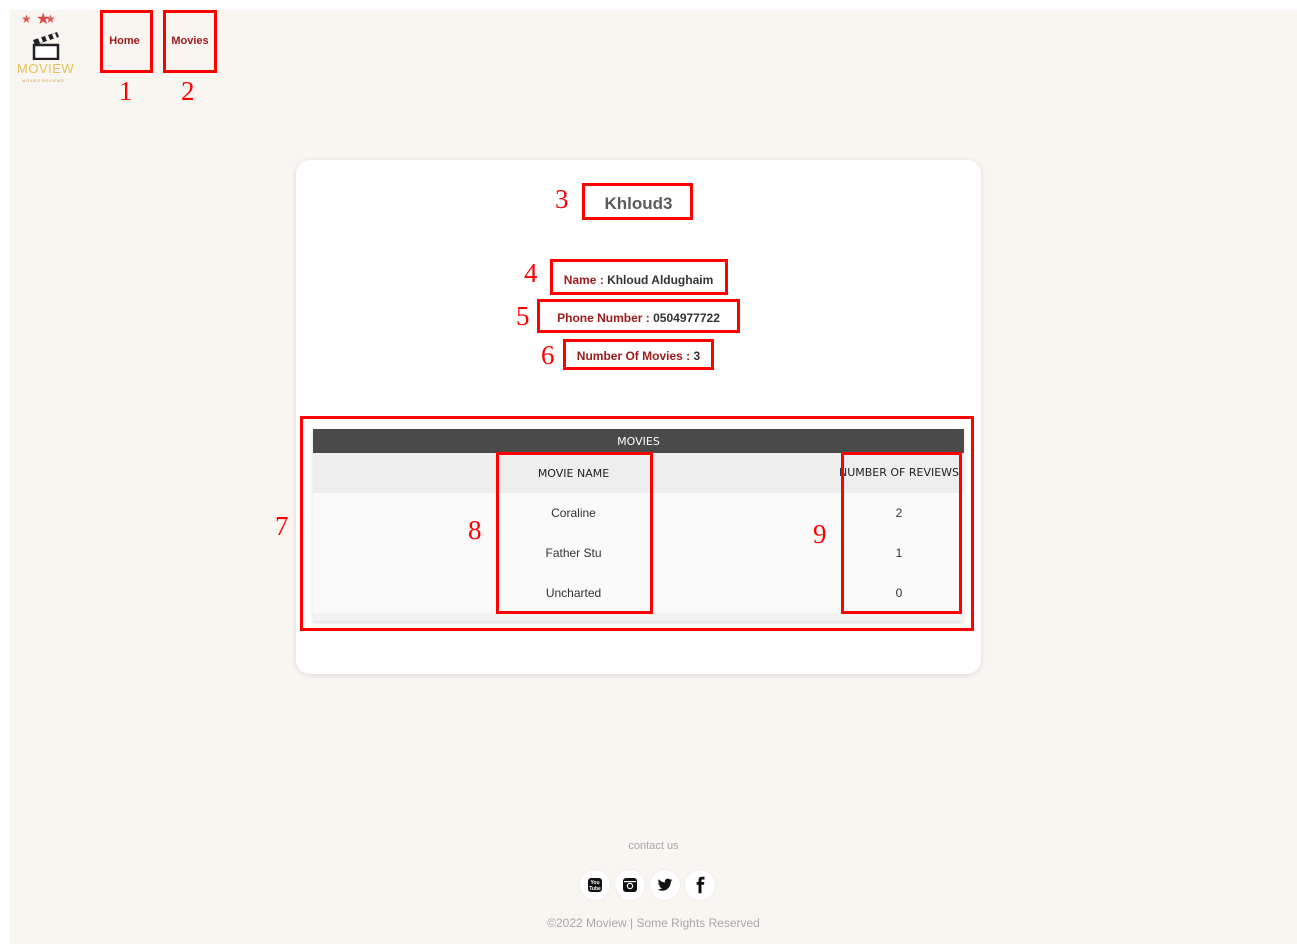 The image size is (1297, 944). What do you see at coordinates (548, 355) in the screenshot?
I see `annotation-marker-6: 6` at bounding box center [548, 355].